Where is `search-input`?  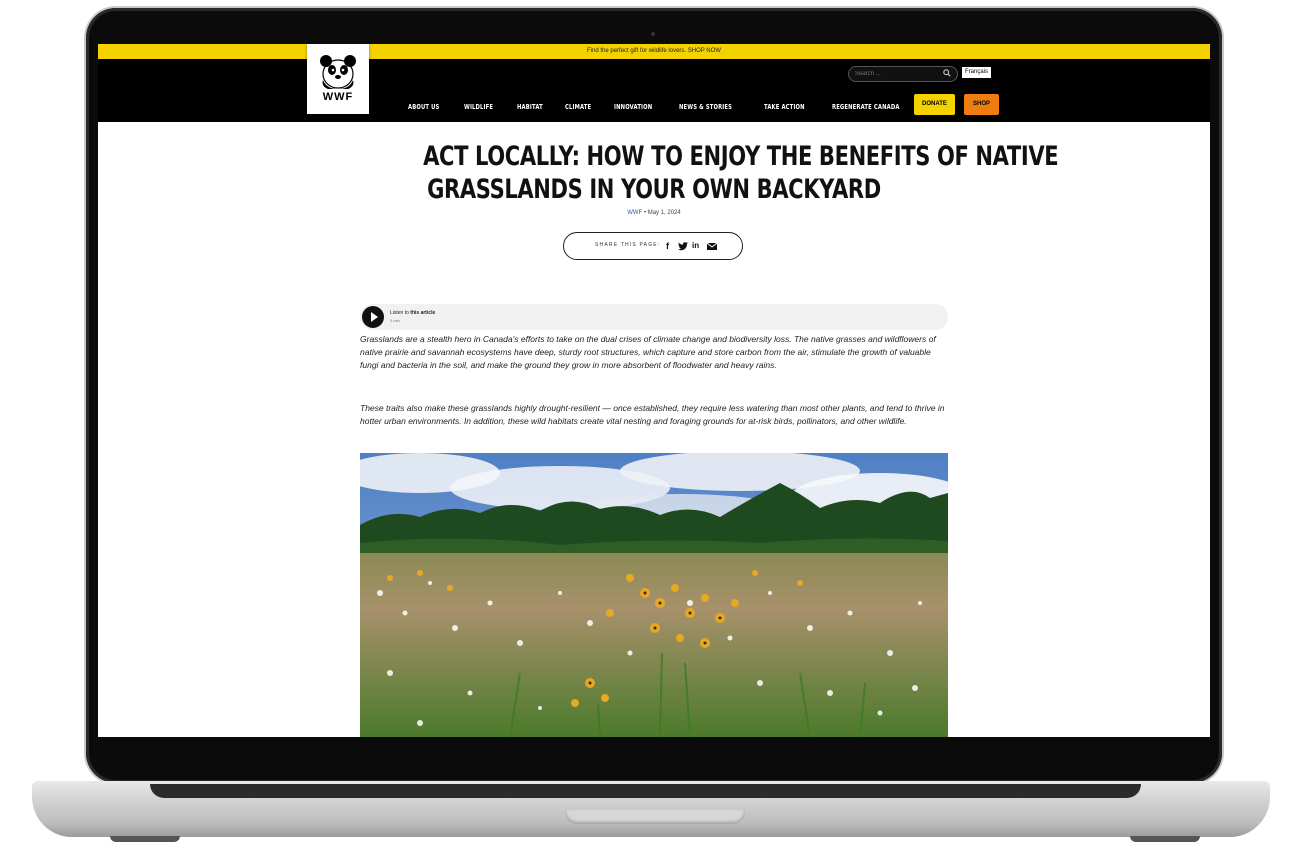
search-input is located at coordinates (895, 74).